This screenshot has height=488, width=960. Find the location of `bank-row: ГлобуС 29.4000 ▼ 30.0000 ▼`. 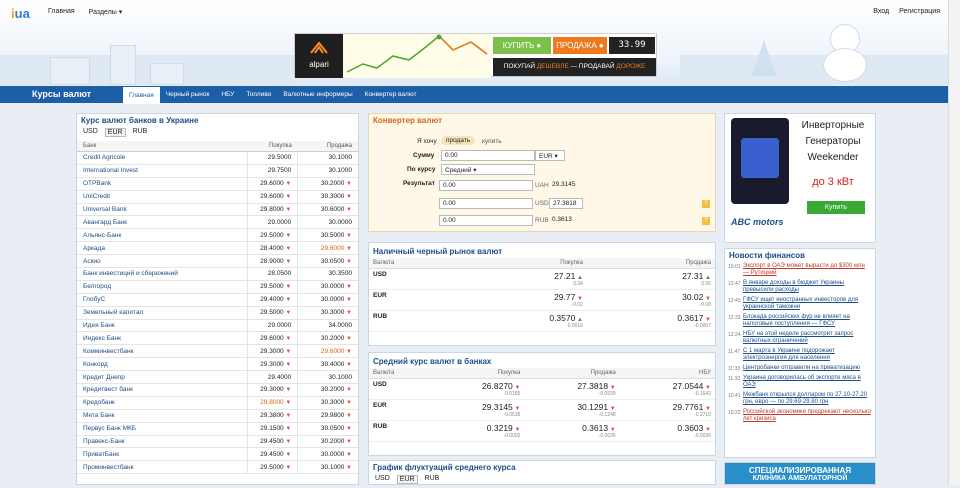

bank-row: ГлобуС 29.4000 ▼ 30.0000 ▼ is located at coordinates (217, 300).